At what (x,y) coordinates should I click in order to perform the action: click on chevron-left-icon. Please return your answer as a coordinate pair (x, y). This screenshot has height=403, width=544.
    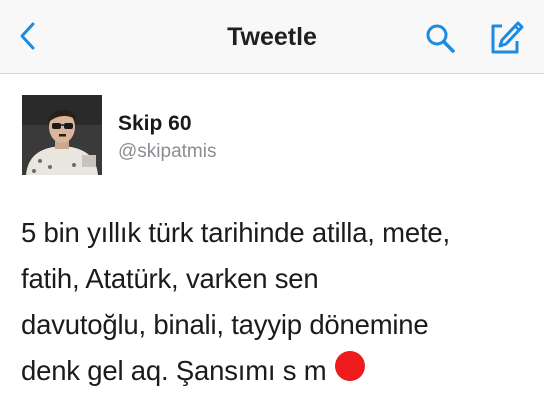
    Looking at the image, I should click on (27, 36).